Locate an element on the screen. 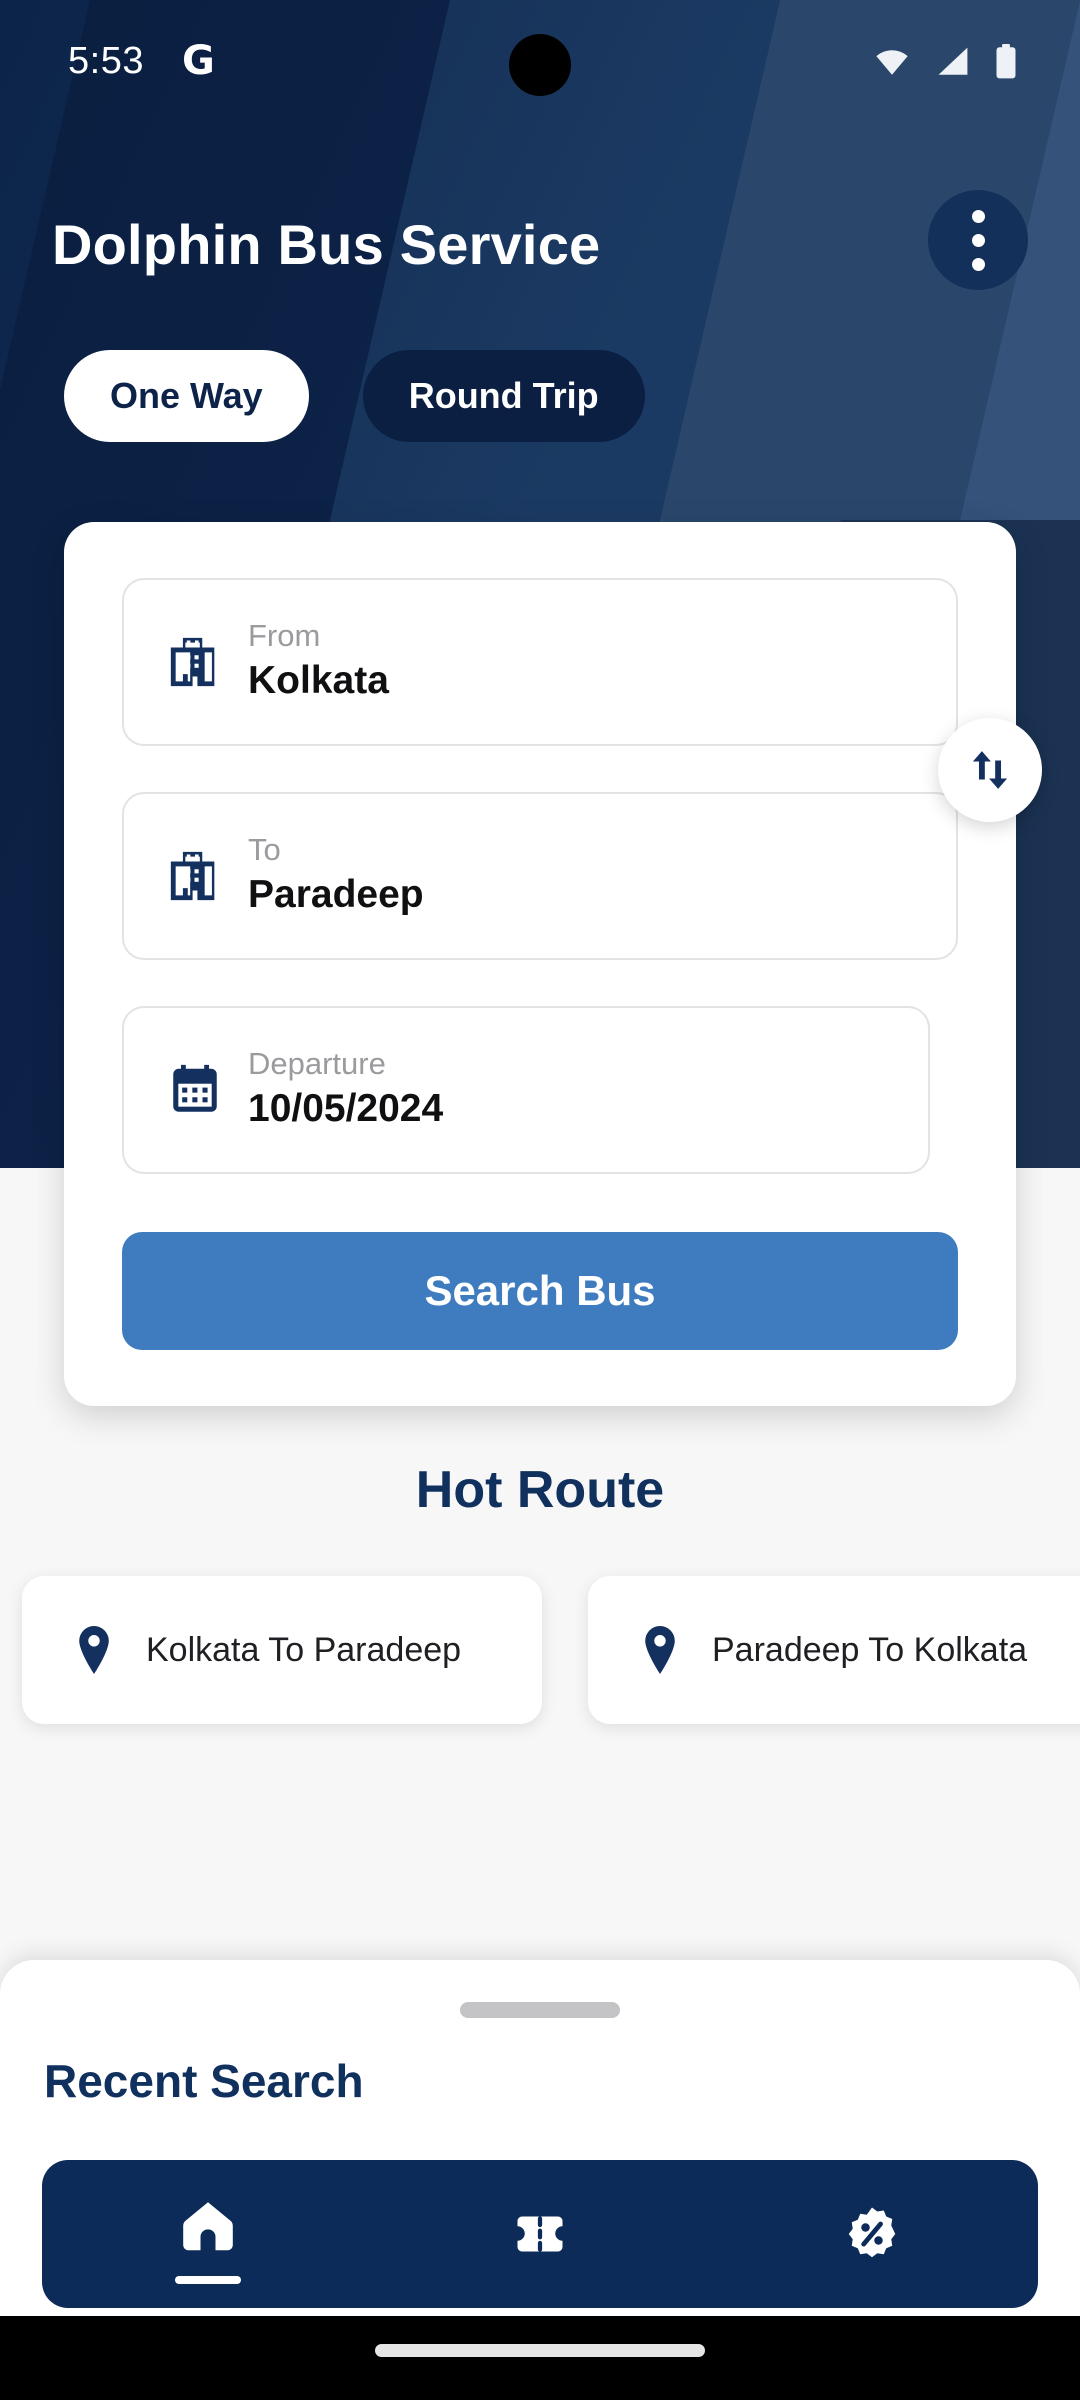  swap-locations-button is located at coordinates (990, 770).